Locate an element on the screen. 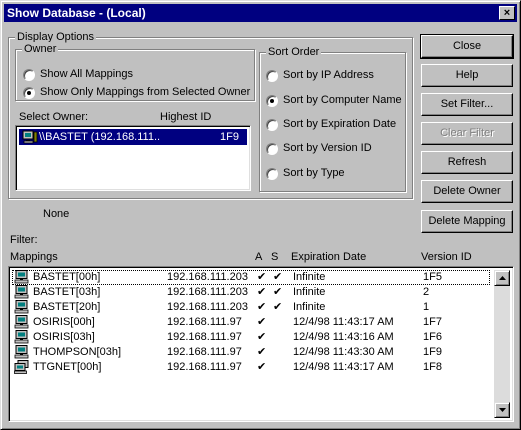  mapping-version-id: 1F5 is located at coordinates (432, 277).